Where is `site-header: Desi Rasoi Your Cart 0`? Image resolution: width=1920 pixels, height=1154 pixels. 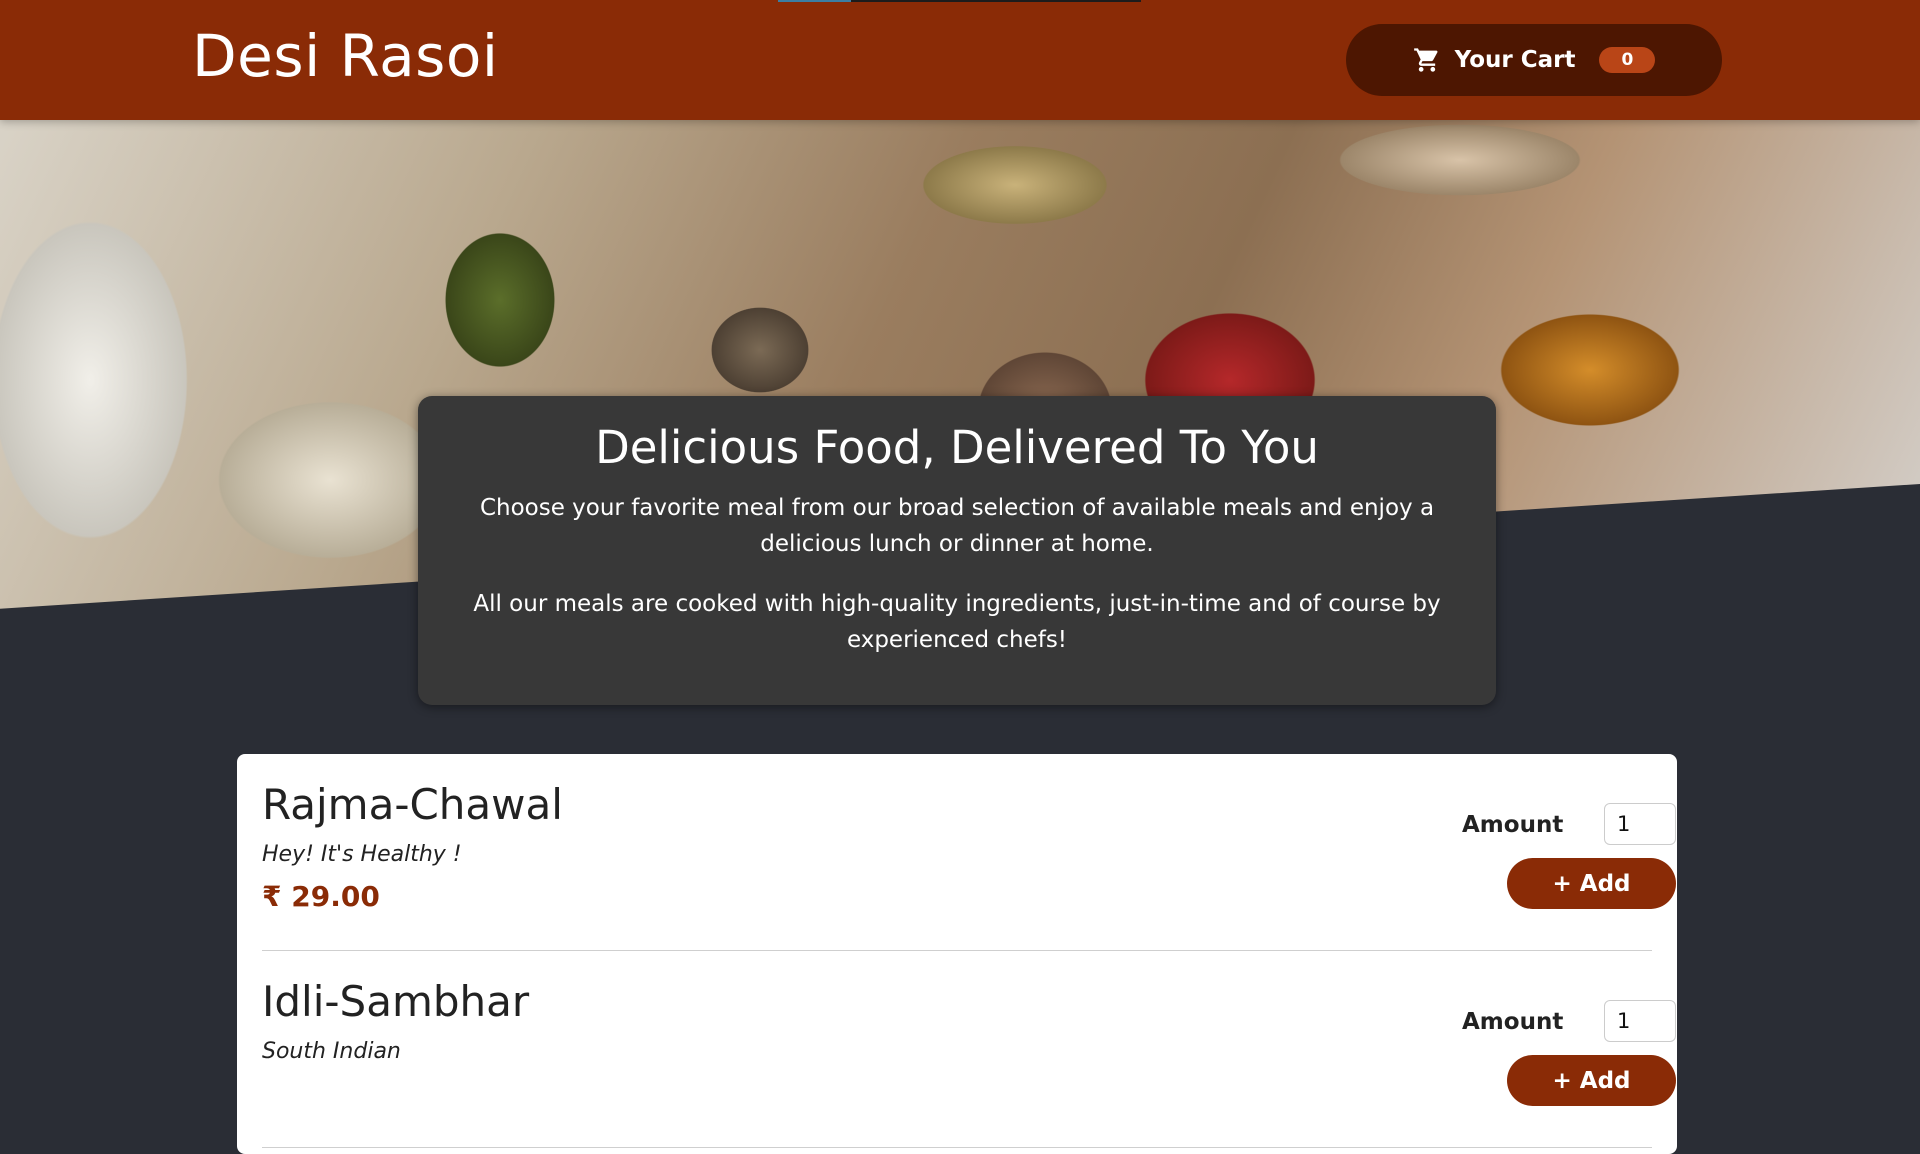
site-header: Desi Rasoi Your Cart 0 is located at coordinates (960, 60).